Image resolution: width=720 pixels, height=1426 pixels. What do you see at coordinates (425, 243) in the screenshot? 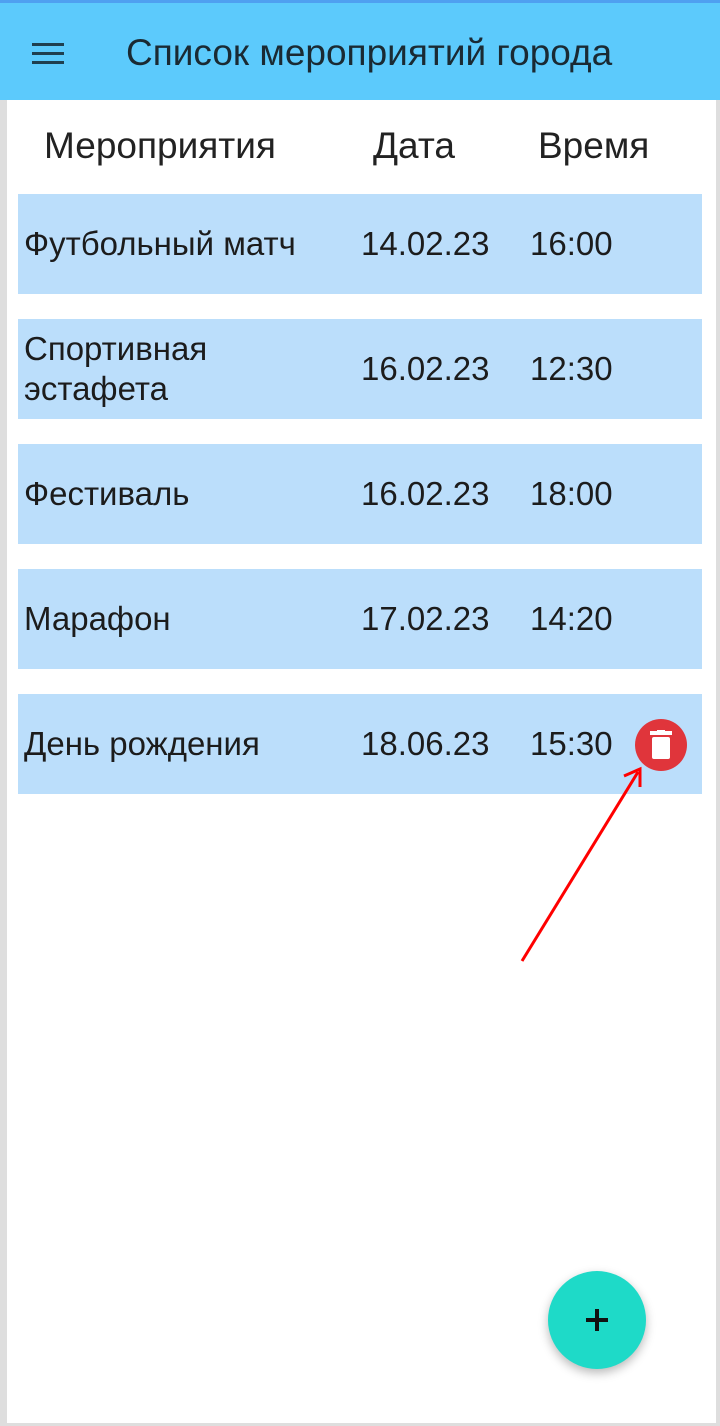
I see `event-date: 14.02.23` at bounding box center [425, 243].